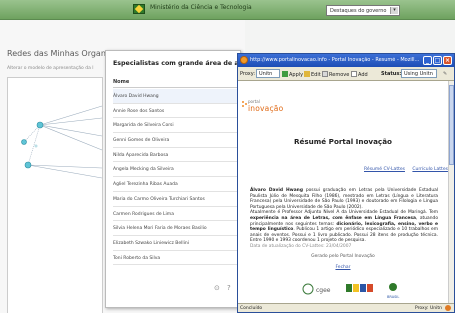 This screenshot has width=455, height=313. What do you see at coordinates (139, 9) in the screenshot?
I see `brazil-flag-icon` at bounding box center [139, 9].